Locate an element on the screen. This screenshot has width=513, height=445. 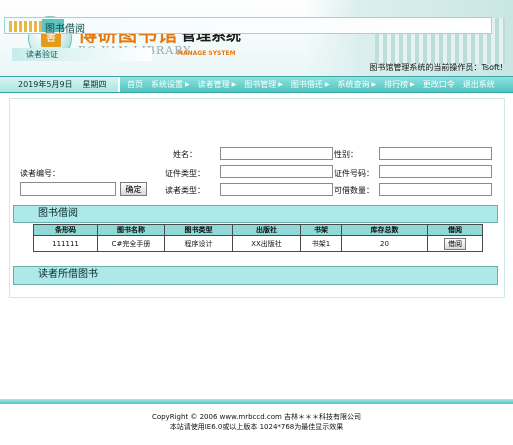
barcode-cell: 111111 is located at coordinates (65, 243).